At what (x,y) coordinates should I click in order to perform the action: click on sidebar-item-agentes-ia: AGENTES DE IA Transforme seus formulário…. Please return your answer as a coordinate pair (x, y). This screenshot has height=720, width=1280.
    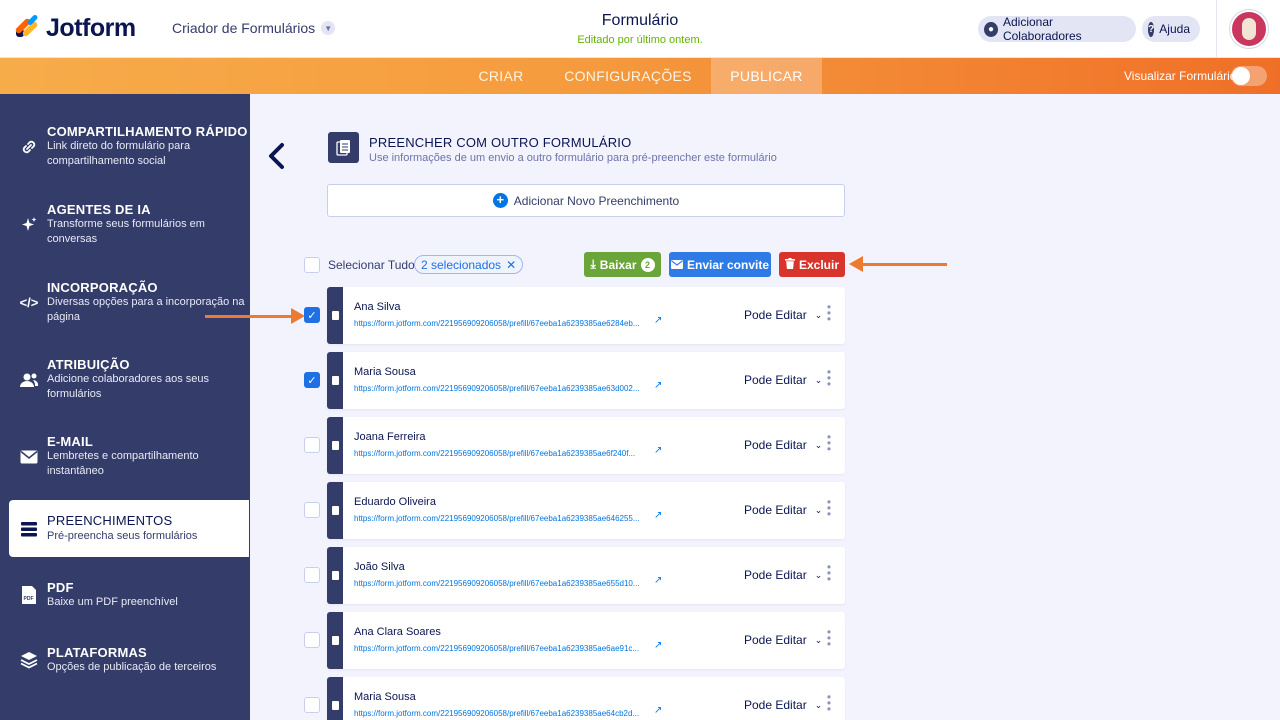
    Looking at the image, I should click on (125, 227).